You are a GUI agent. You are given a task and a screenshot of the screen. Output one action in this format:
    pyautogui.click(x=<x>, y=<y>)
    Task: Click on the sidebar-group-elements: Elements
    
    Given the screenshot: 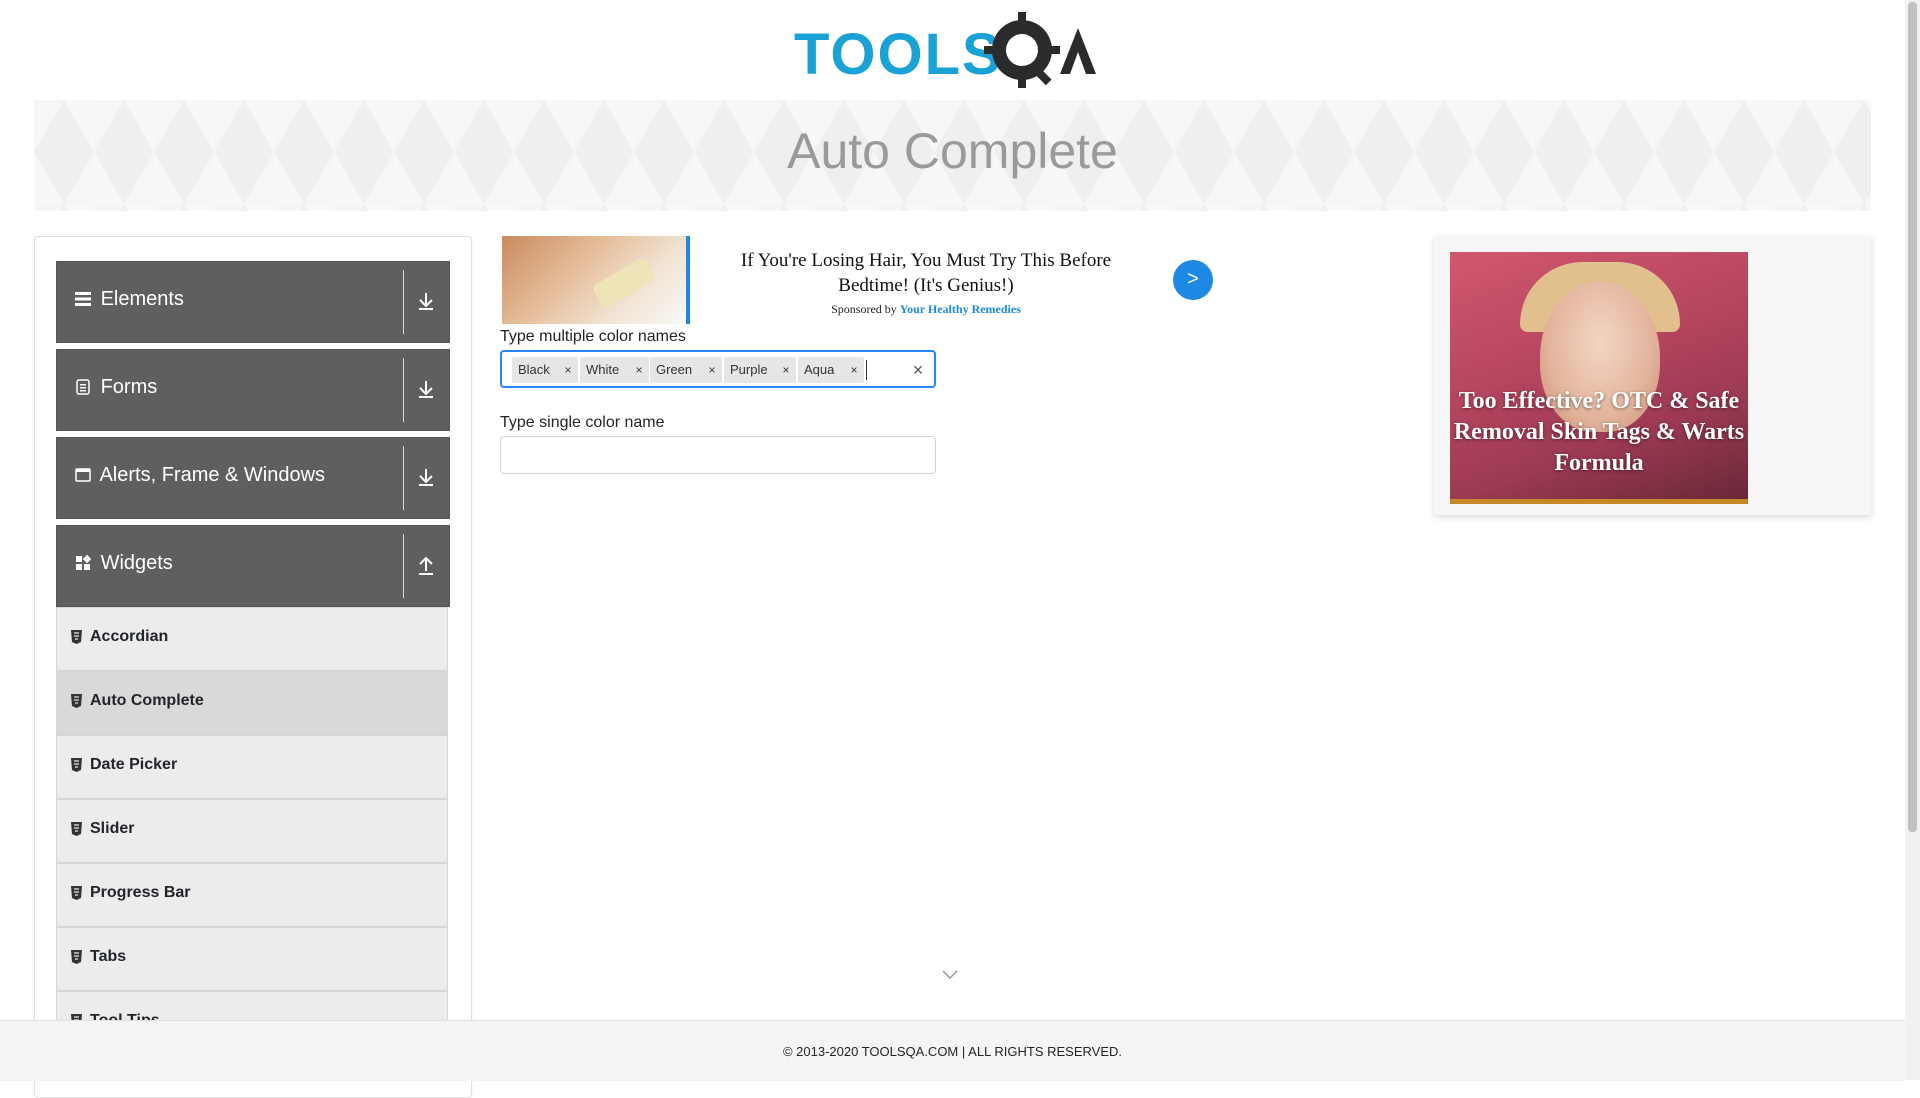 What is the action you would take?
    pyautogui.click(x=253, y=302)
    